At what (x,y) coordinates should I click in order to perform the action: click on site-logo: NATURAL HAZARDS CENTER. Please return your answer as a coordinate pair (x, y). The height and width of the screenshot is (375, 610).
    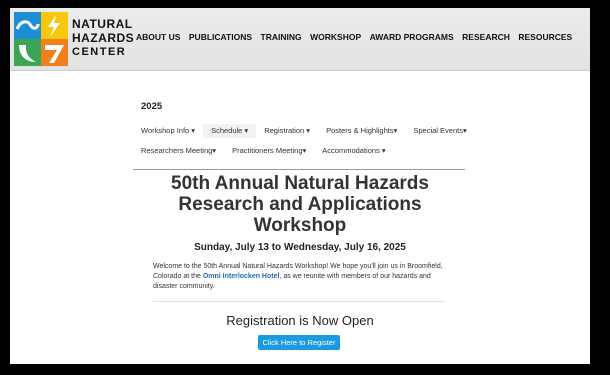
    Looking at the image, I should click on (74, 40).